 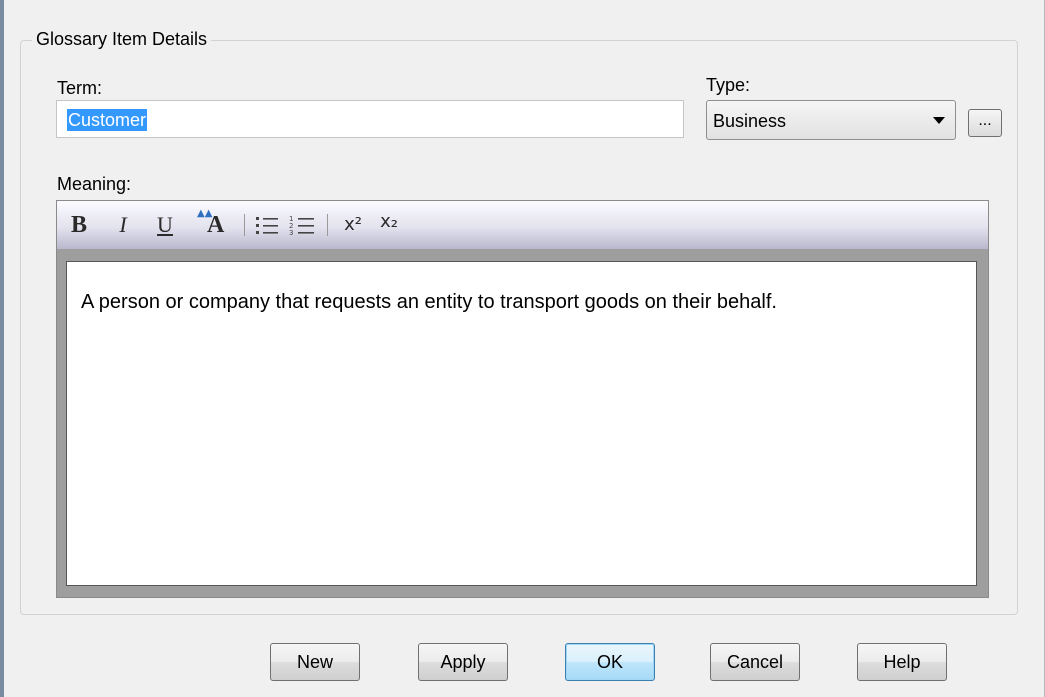 What do you see at coordinates (522, 225) in the screenshot?
I see `format-toolbar: B I U ▲▲ A 123 x² x₂` at bounding box center [522, 225].